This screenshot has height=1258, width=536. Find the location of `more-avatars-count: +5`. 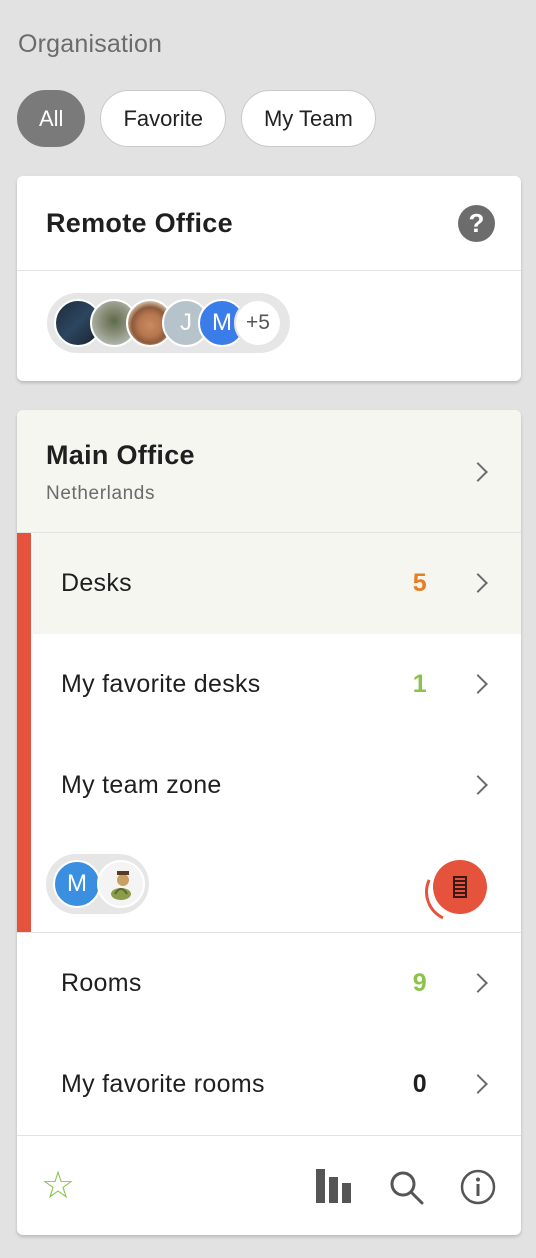

more-avatars-count: +5 is located at coordinates (258, 323).